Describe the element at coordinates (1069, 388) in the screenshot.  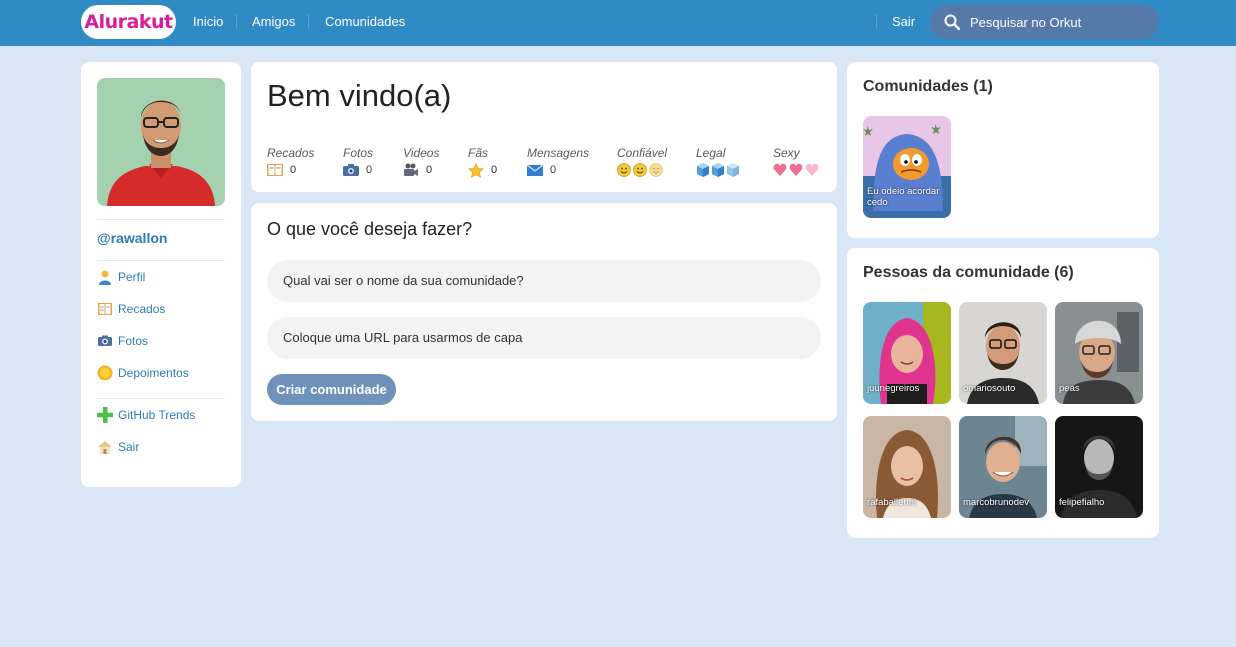
I see `person-name: peas` at that location.